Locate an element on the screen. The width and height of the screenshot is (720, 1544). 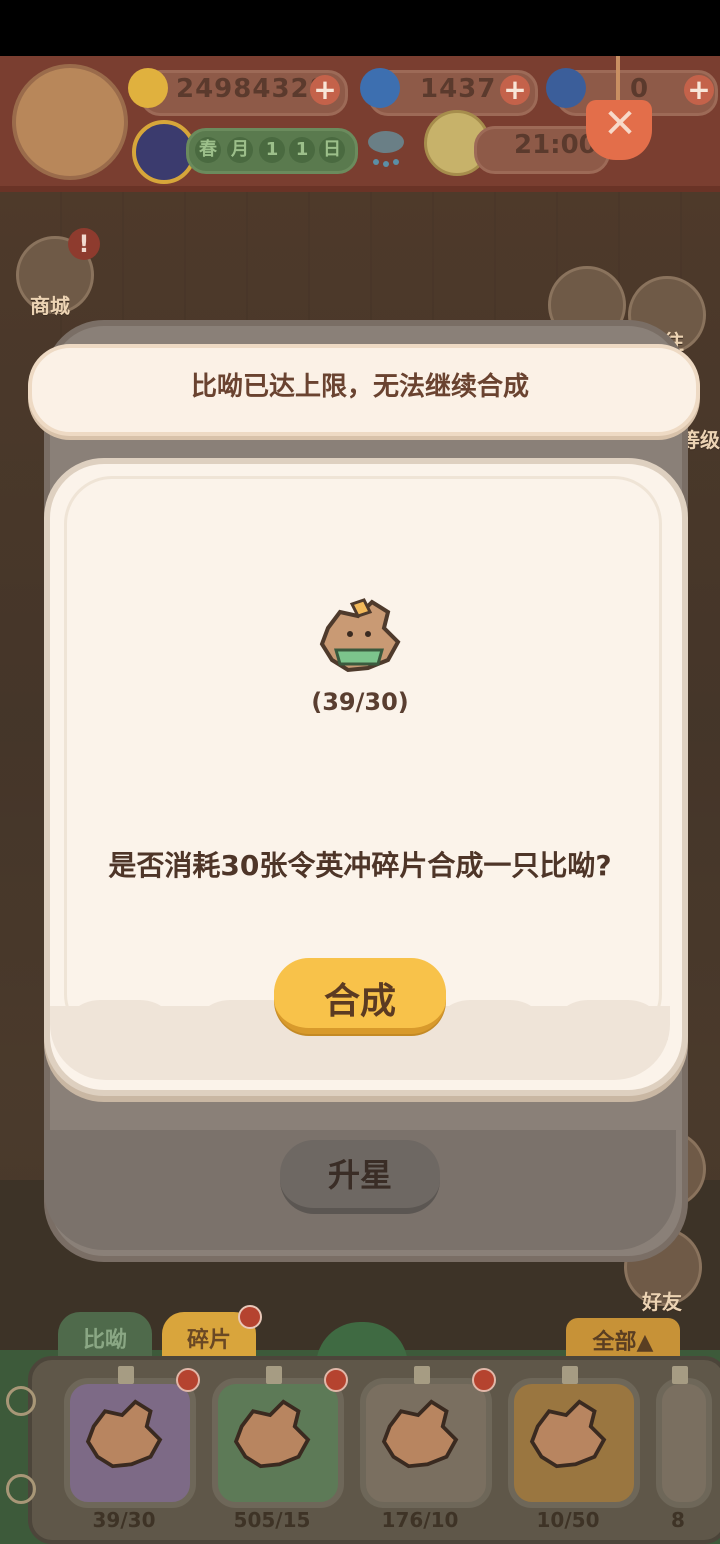
add-blue-banana-button: + is located at coordinates (699, 90).